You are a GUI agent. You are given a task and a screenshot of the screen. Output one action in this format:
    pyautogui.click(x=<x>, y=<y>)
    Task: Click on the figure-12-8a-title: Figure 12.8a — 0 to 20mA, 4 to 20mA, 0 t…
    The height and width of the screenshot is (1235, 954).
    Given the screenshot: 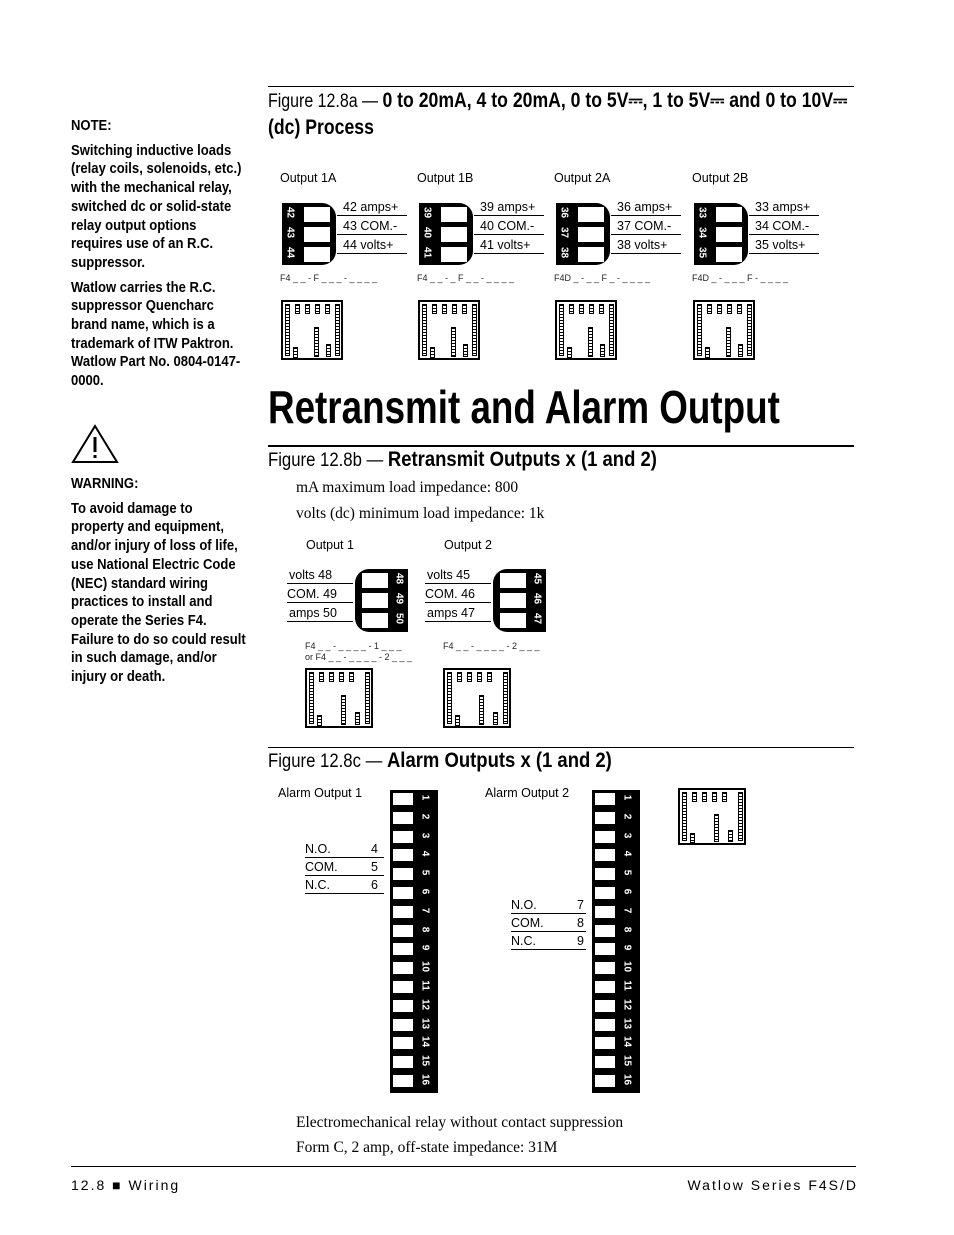 What is the action you would take?
    pyautogui.click(x=562, y=115)
    